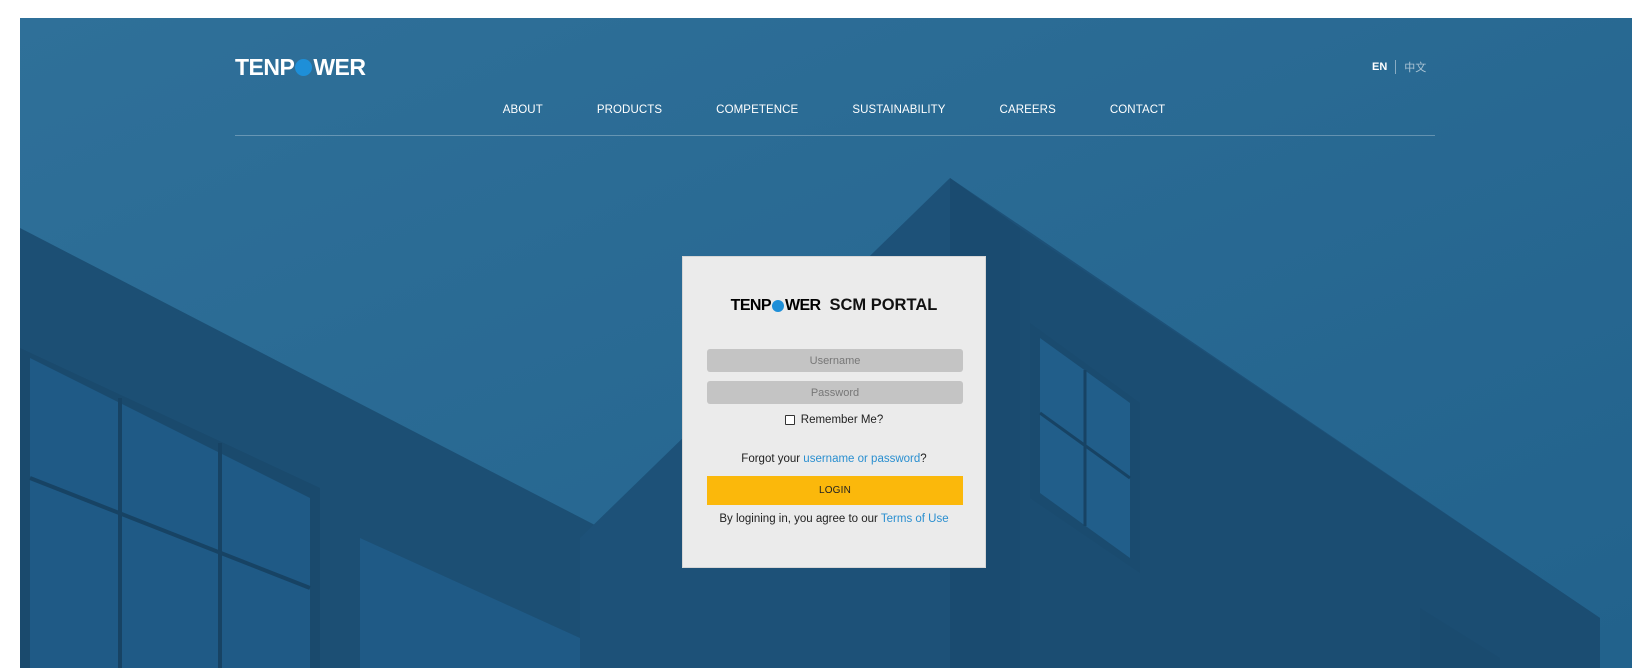 The height and width of the screenshot is (668, 1632). I want to click on tenpower-logo: TENP WER, so click(300, 67).